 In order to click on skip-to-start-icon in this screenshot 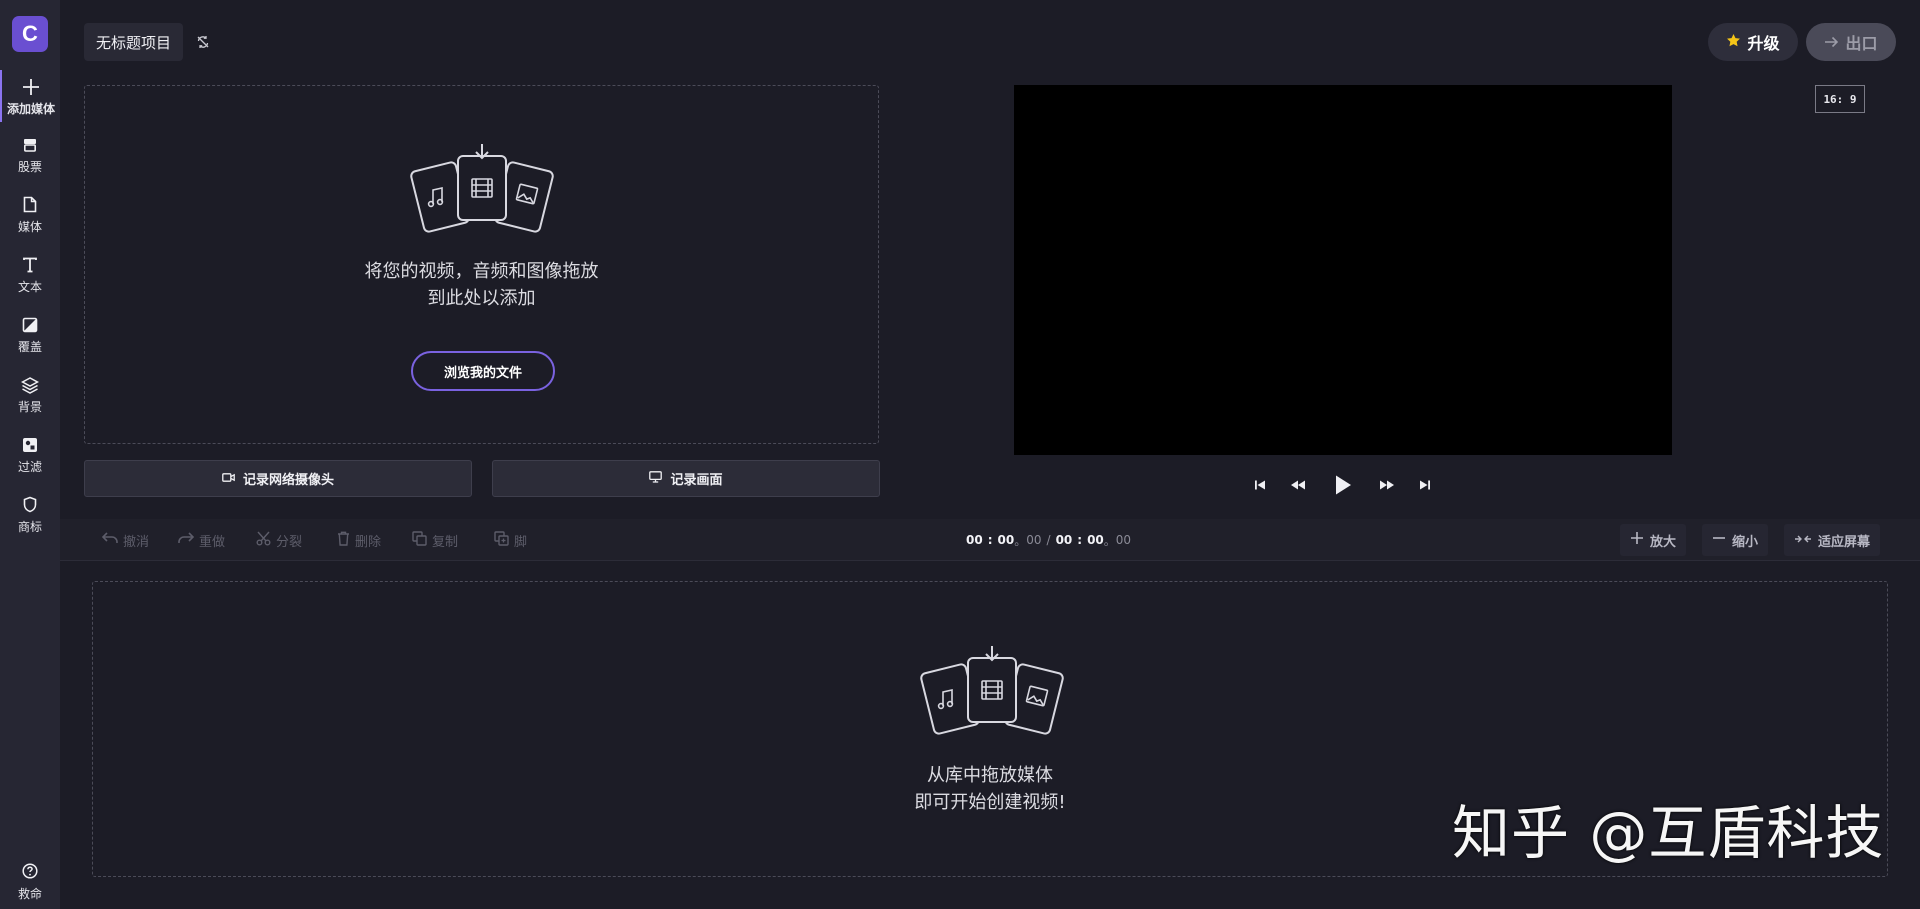, I will do `click(1260, 485)`.